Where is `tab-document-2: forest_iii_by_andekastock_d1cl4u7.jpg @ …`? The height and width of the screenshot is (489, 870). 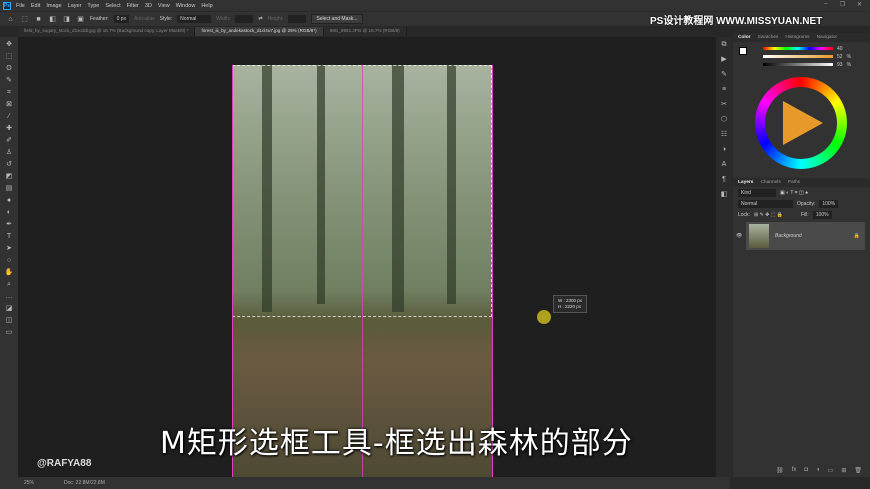 tab-document-2: forest_iii_by_andekastock_d1cl4u7.jpg @ … is located at coordinates (259, 31).